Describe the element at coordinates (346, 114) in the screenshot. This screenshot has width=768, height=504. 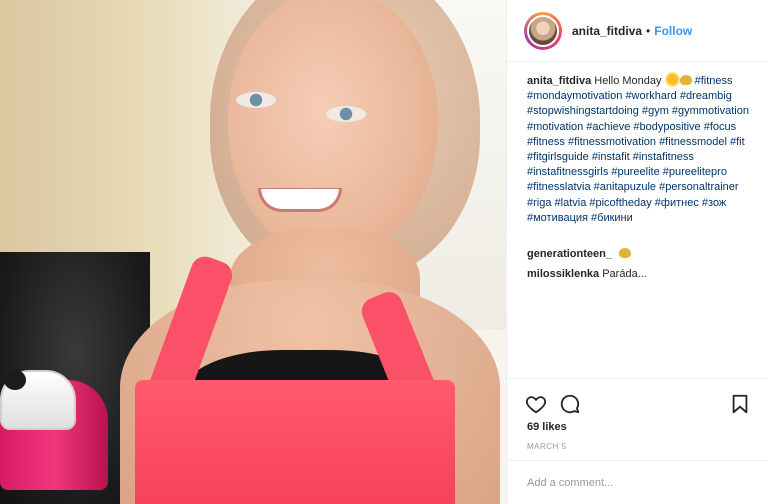
I see `right-eye` at that location.